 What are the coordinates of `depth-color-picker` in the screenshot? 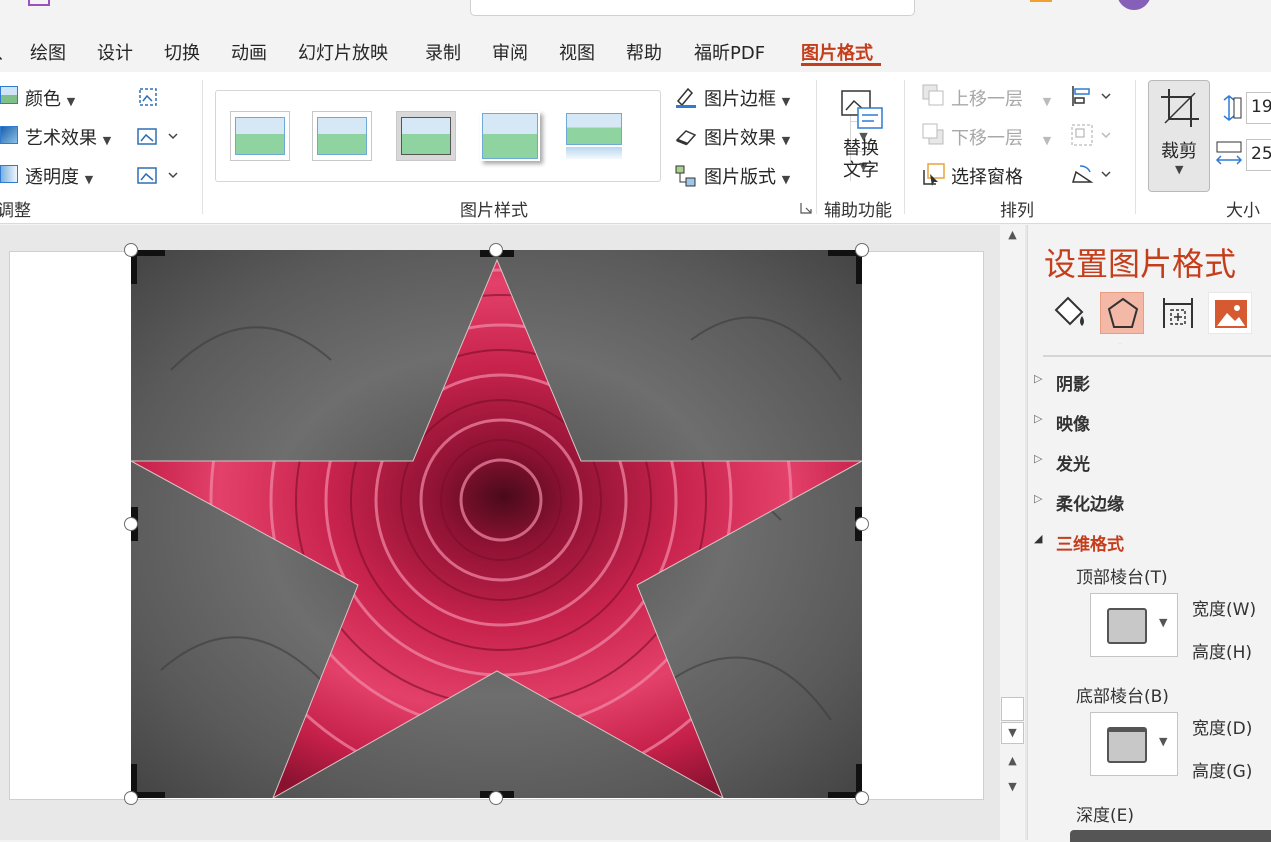 It's located at (1170, 836).